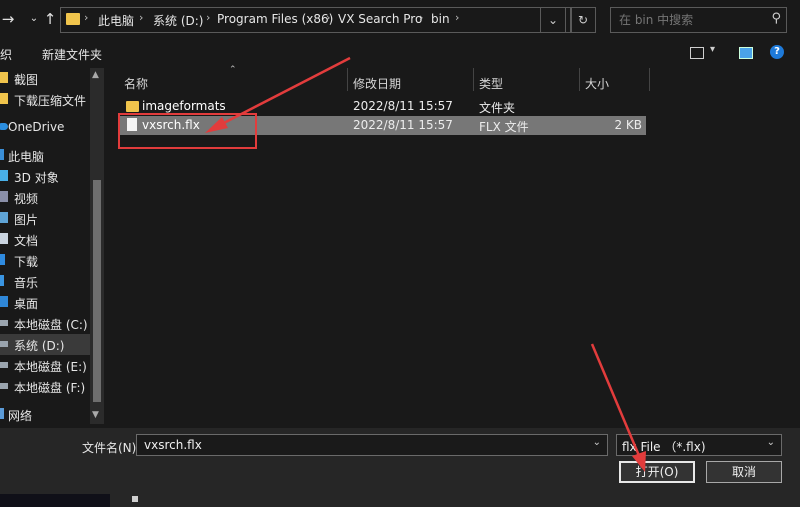  Describe the element at coordinates (95, 75) in the screenshot. I see `scroll-up-icon: ▲` at that location.